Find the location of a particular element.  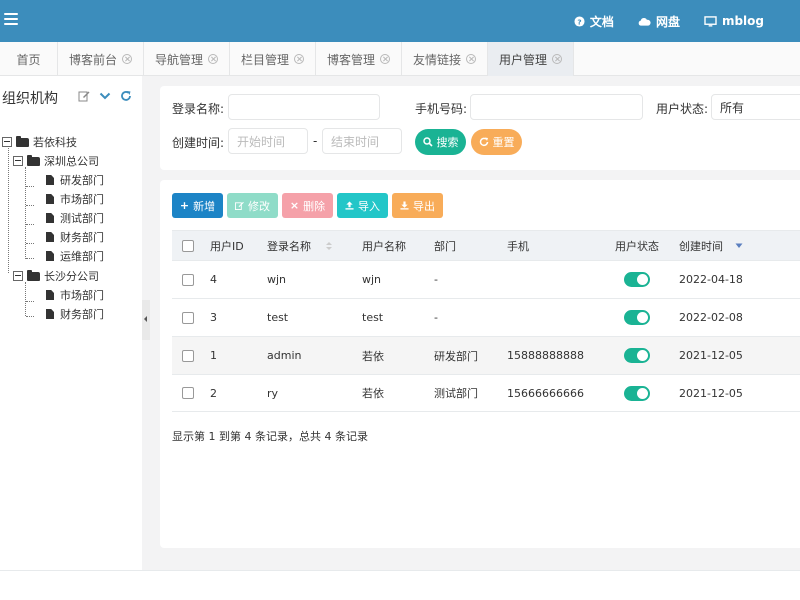

edit-button: 修改 is located at coordinates (252, 205).